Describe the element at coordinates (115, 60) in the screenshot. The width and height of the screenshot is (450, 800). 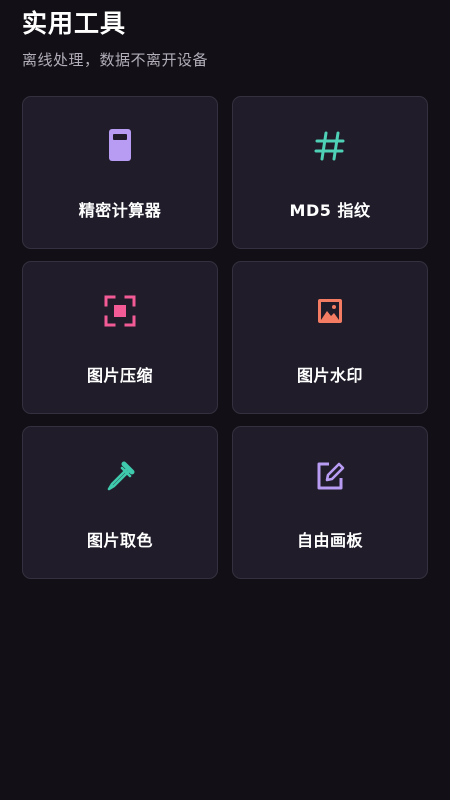
I see `page-subtitle: 离线处理，数据不离开设备` at that location.